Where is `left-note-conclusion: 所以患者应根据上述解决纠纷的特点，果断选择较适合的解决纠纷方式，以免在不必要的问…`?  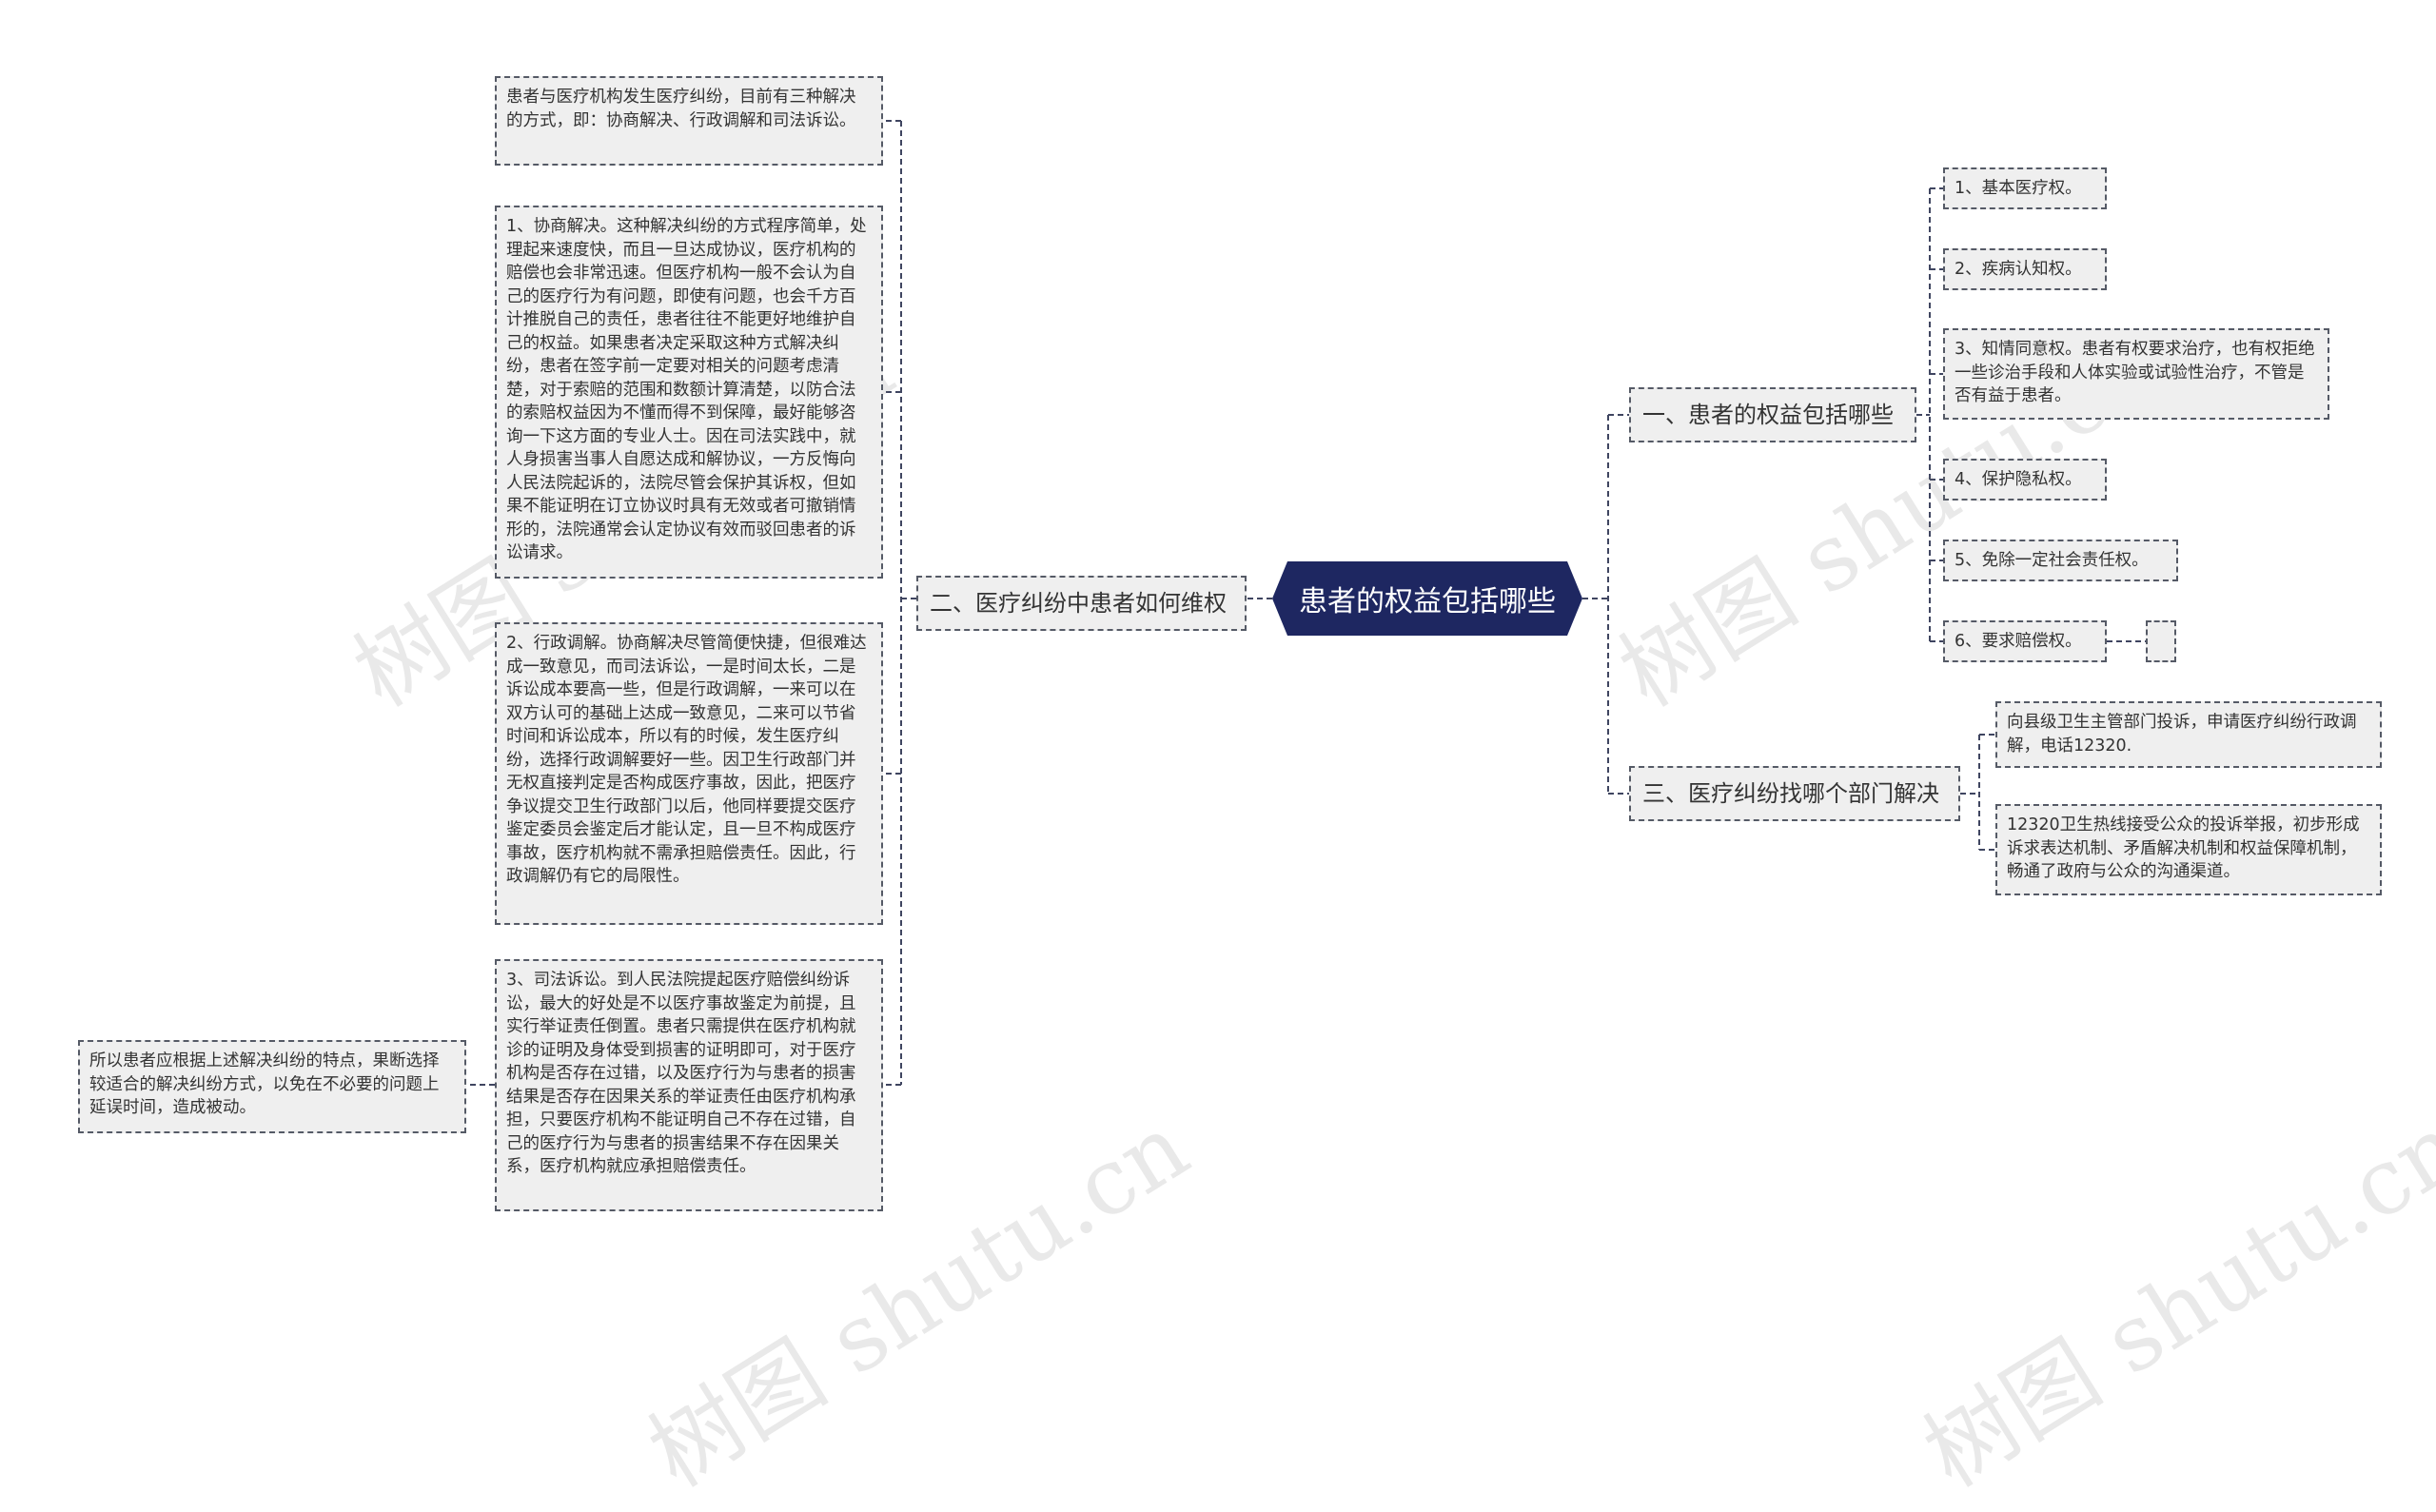 left-note-conclusion: 所以患者应根据上述解决纠纷的特点，果断选择较适合的解决纠纷方式，以免在不必要的问… is located at coordinates (272, 1086).